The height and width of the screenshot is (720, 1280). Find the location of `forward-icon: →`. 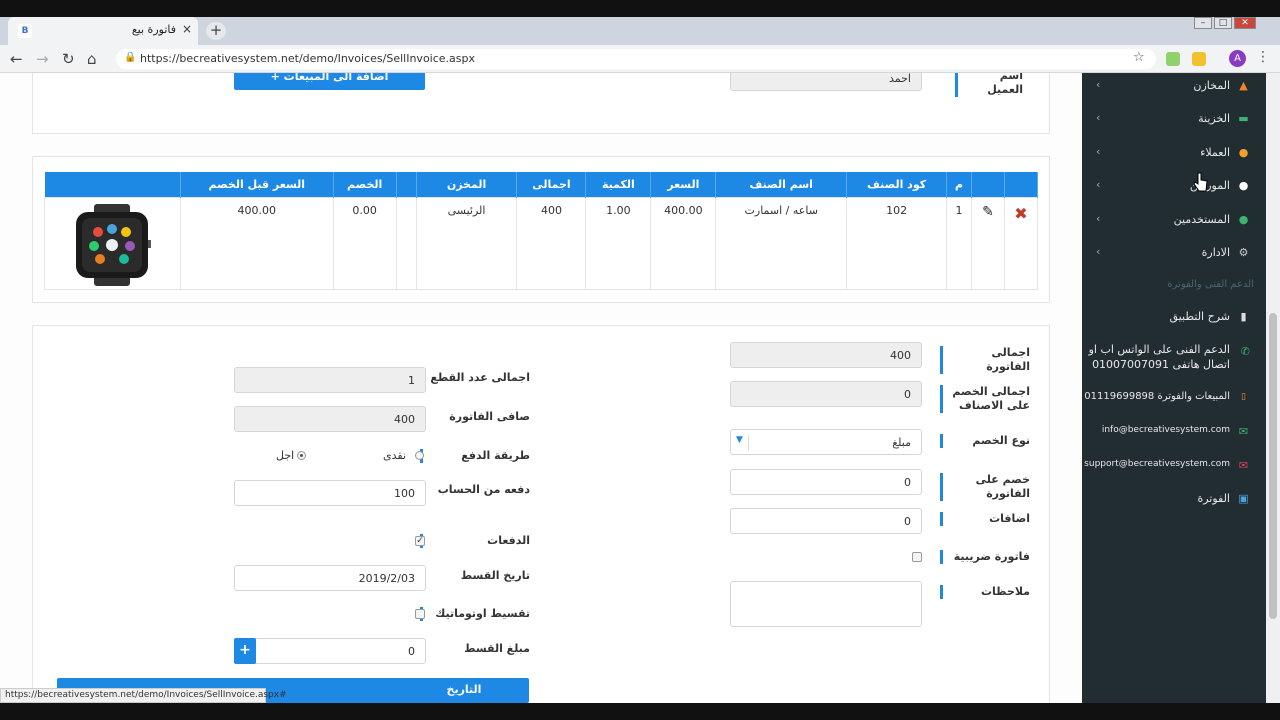

forward-icon: → is located at coordinates (42, 59).